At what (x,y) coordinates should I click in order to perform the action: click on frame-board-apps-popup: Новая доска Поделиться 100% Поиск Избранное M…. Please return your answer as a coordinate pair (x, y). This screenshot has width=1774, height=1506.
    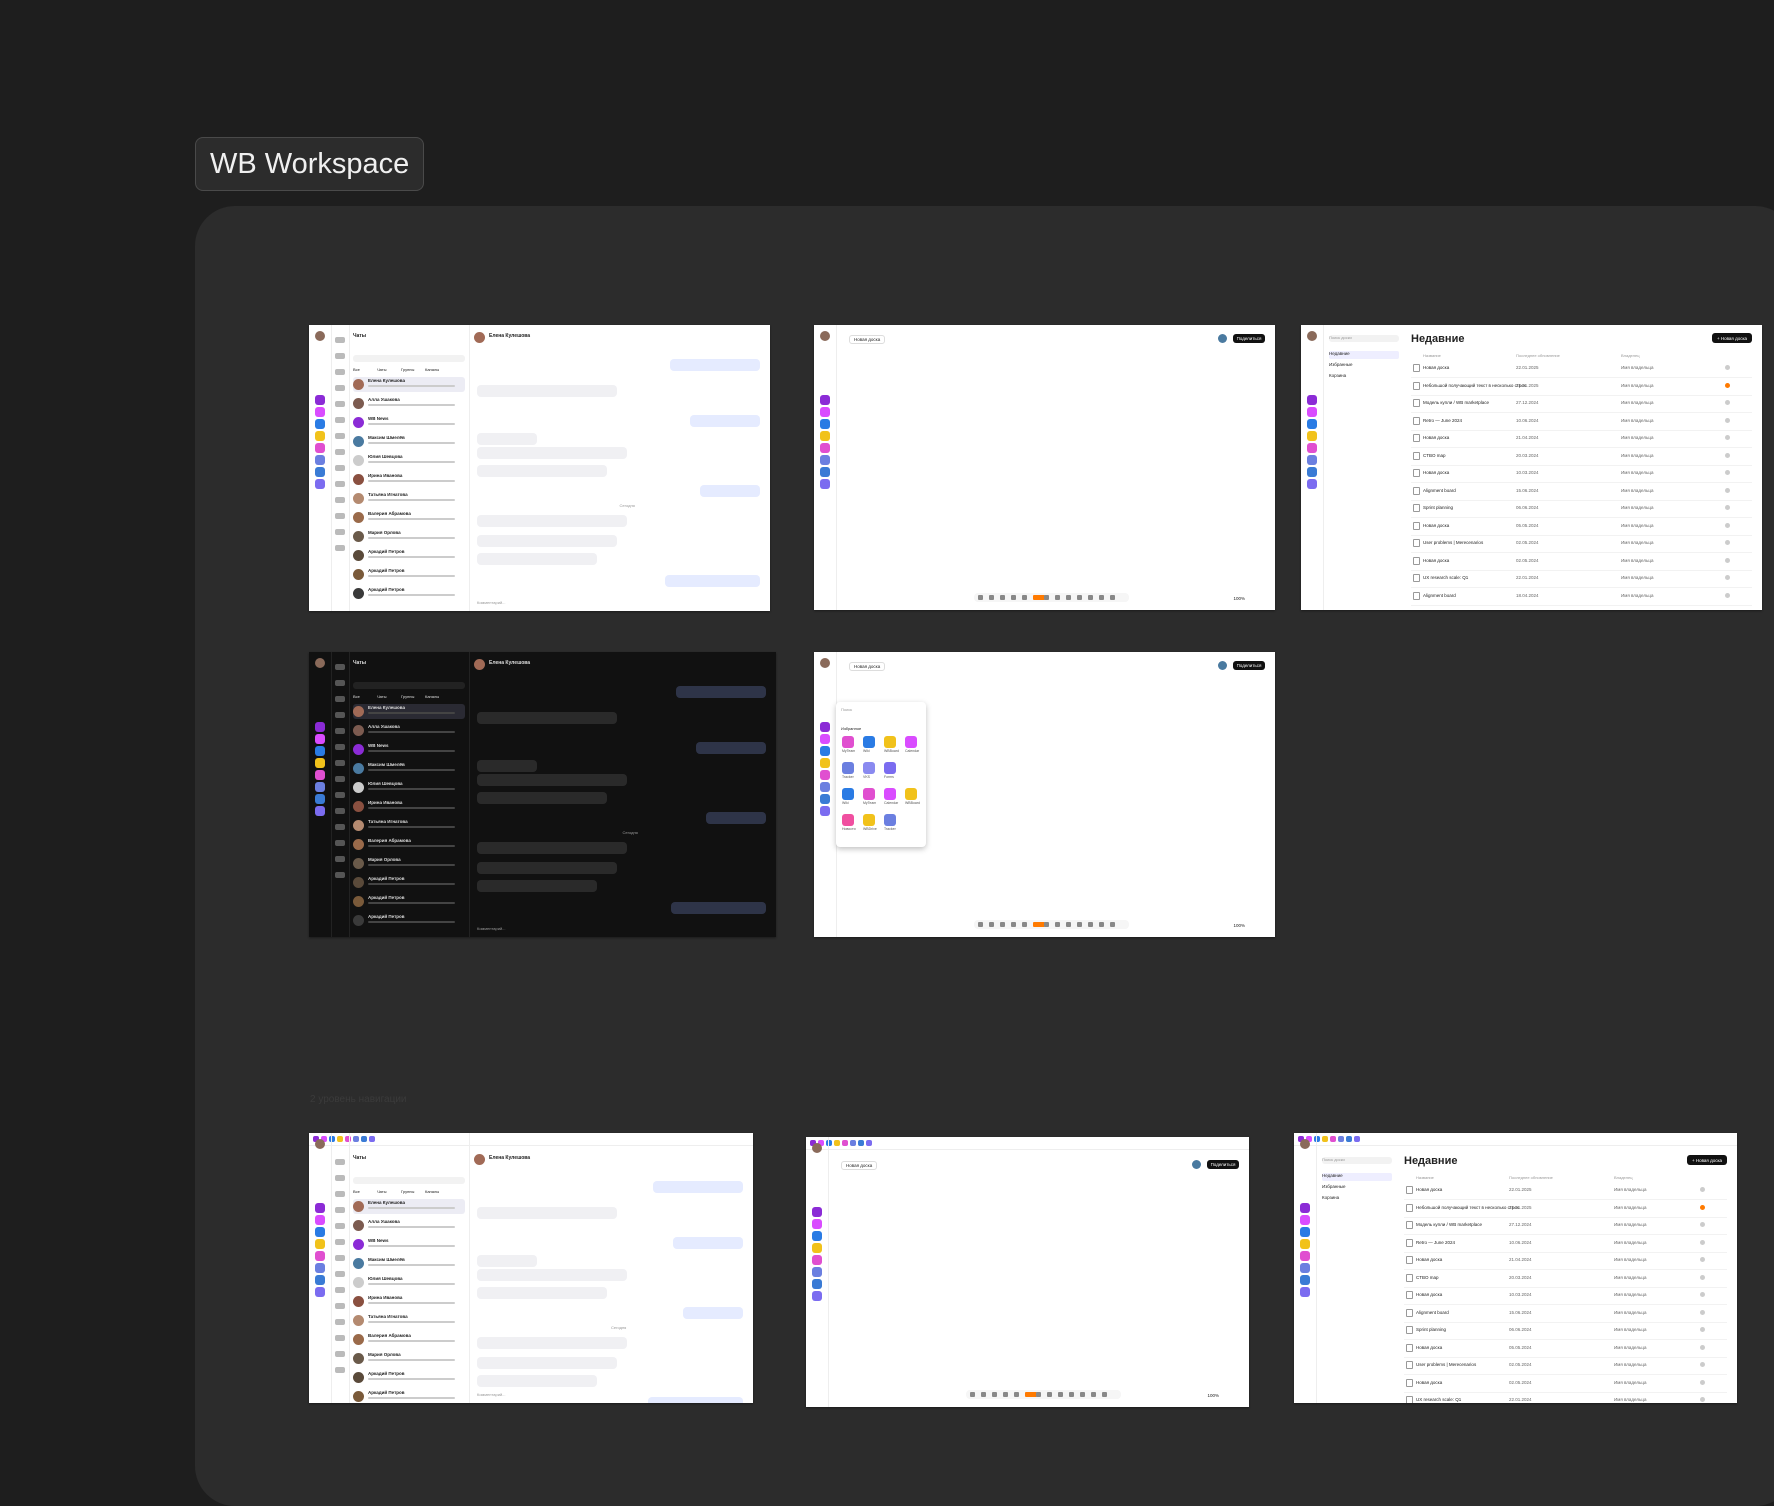
    Looking at the image, I should click on (1044, 794).